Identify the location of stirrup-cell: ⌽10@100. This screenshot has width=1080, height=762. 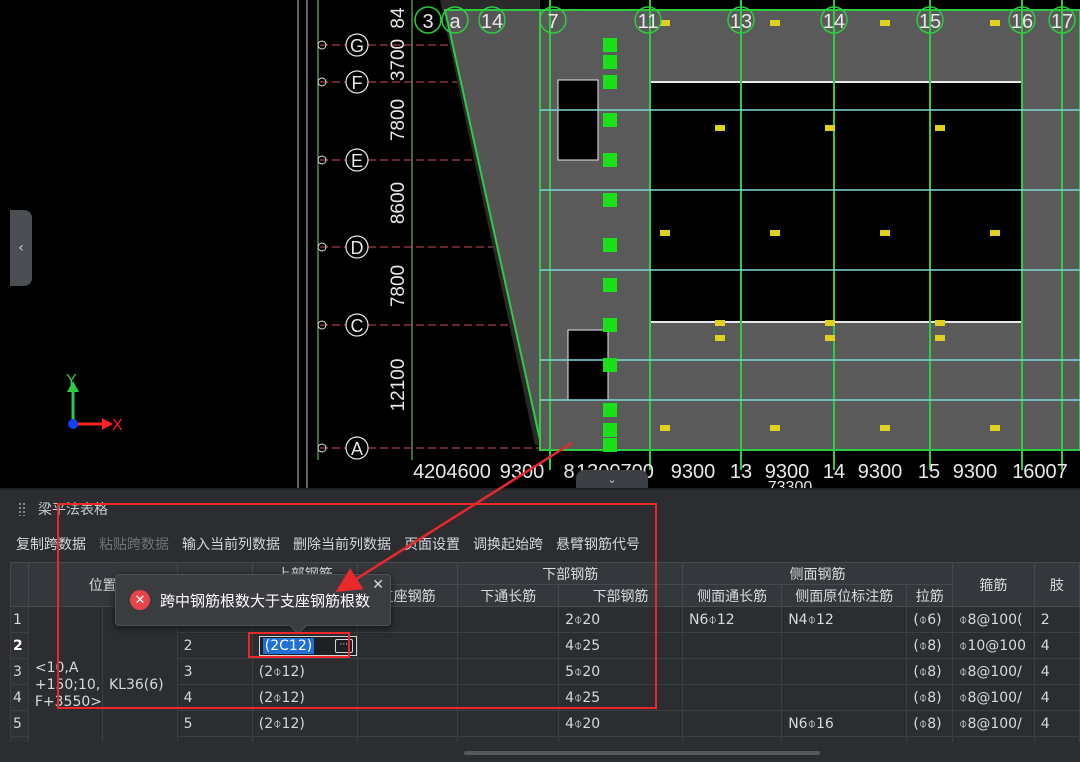
(993, 645).